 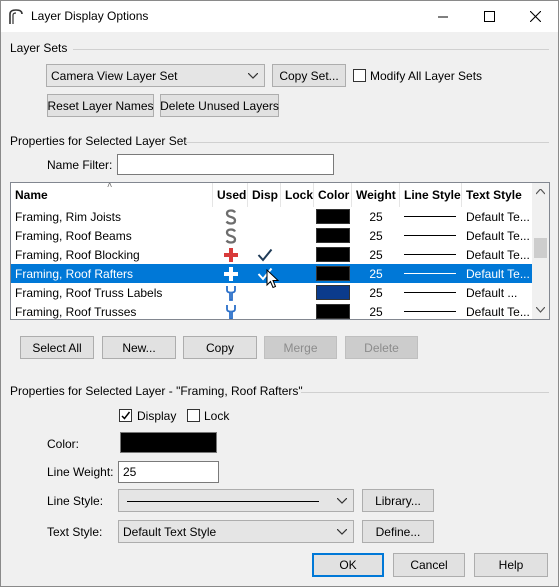 I want to click on line-style-label: Line Style:, so click(x=75, y=501).